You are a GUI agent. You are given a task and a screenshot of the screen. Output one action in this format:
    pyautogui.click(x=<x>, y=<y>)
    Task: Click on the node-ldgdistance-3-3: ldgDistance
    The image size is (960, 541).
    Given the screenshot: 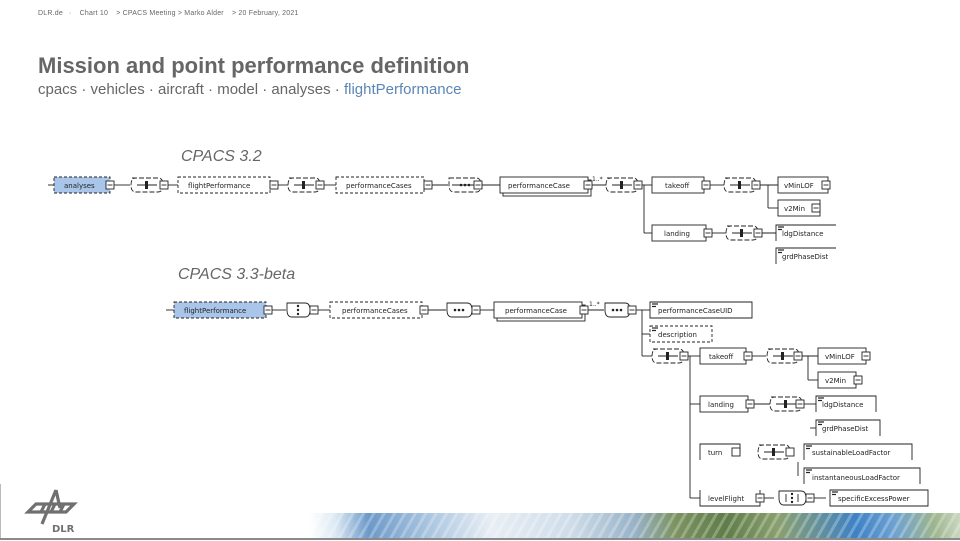 What is the action you would take?
    pyautogui.click(x=846, y=403)
    